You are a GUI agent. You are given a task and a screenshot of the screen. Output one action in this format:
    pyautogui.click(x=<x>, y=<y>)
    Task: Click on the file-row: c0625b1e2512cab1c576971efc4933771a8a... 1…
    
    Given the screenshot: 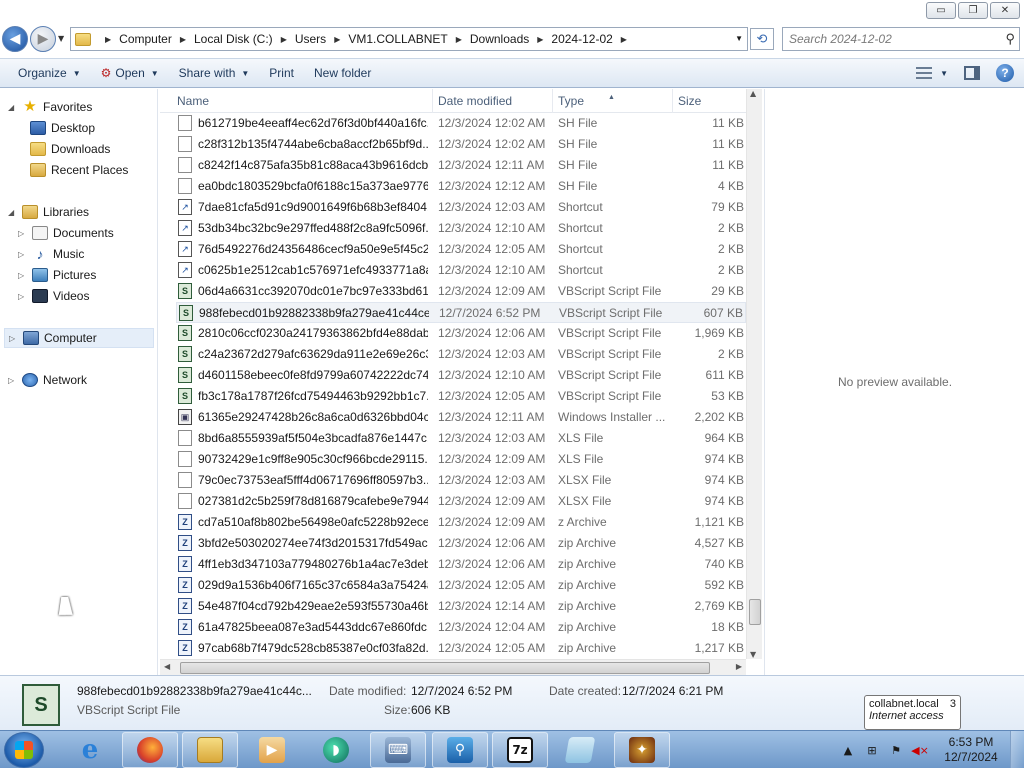 What is the action you would take?
    pyautogui.click(x=461, y=270)
    